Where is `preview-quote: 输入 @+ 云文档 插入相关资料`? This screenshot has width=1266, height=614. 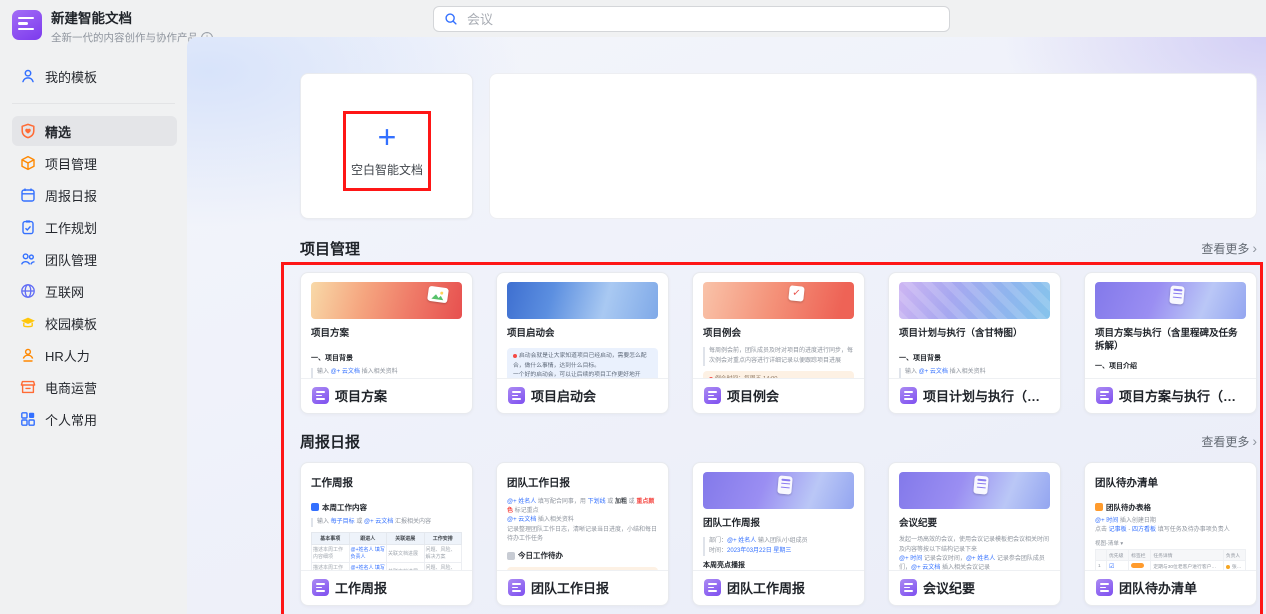 preview-quote: 输入 @+ 云文档 插入相关资料 is located at coordinates (974, 373).